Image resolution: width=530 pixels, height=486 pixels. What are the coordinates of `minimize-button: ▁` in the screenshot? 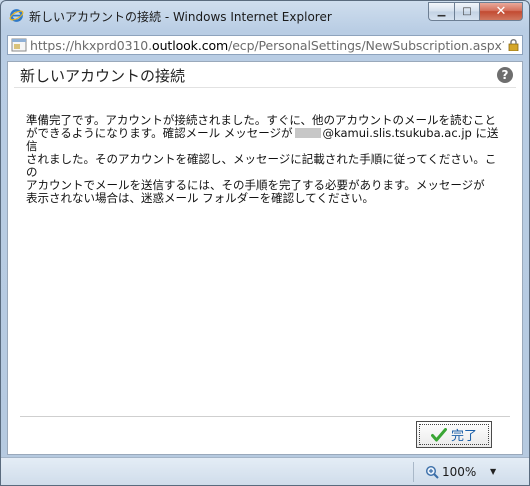 It's located at (441, 11).